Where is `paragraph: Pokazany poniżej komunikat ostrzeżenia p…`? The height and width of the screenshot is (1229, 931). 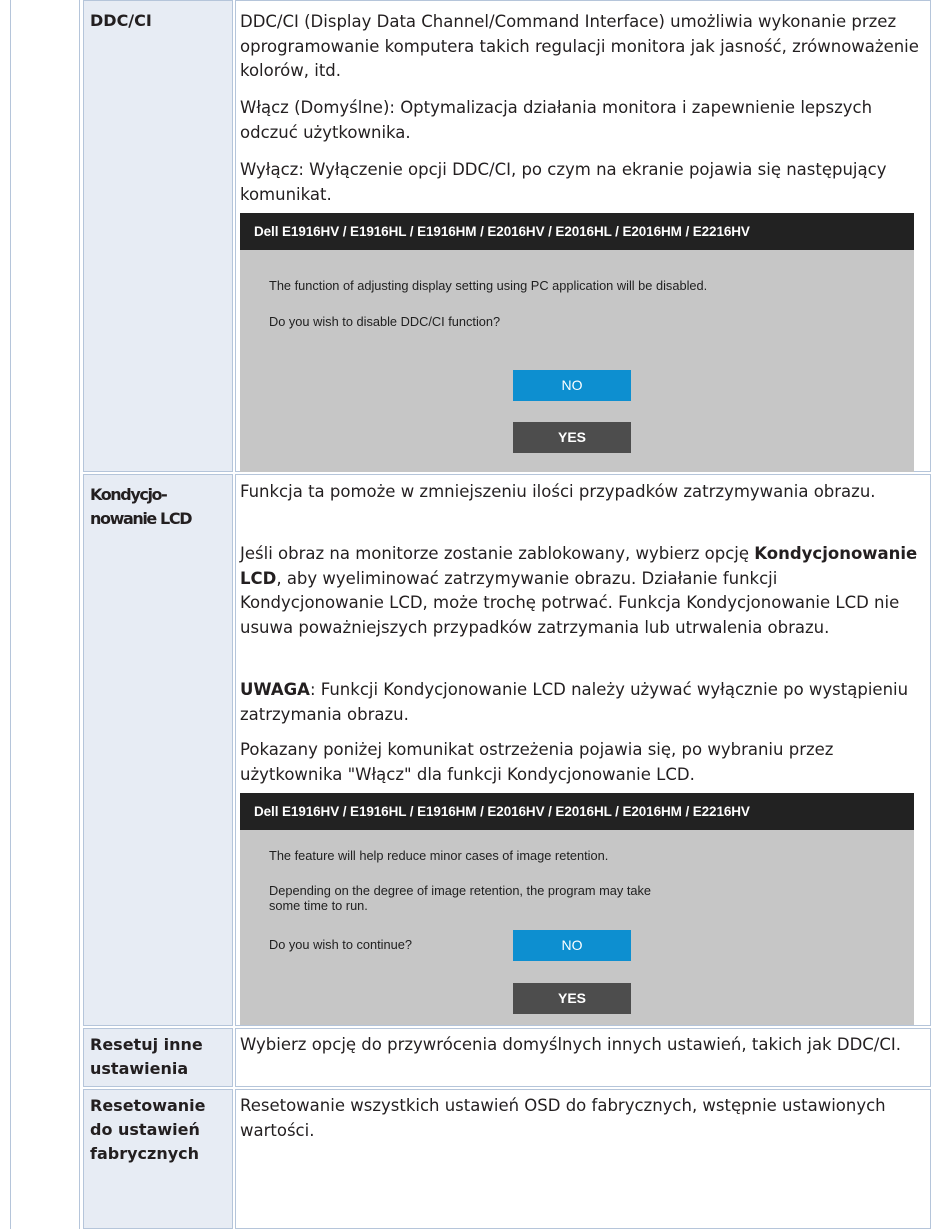 paragraph: Pokazany poniżej komunikat ostrzeżenia p… is located at coordinates (537, 762).